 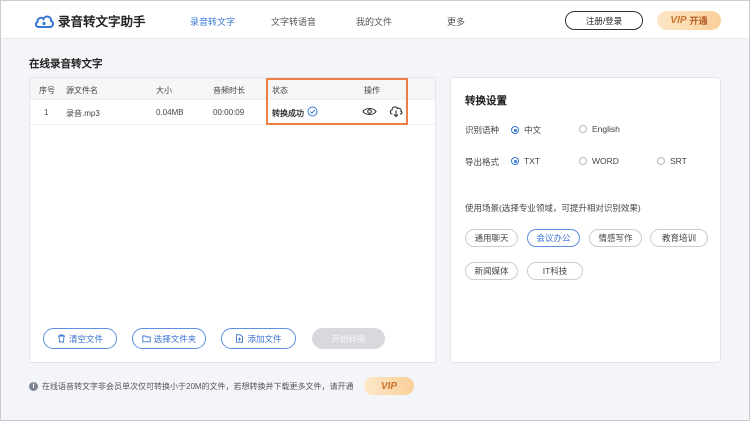 What do you see at coordinates (615, 238) in the screenshot?
I see `scene-tag-writing: 情感写作` at bounding box center [615, 238].